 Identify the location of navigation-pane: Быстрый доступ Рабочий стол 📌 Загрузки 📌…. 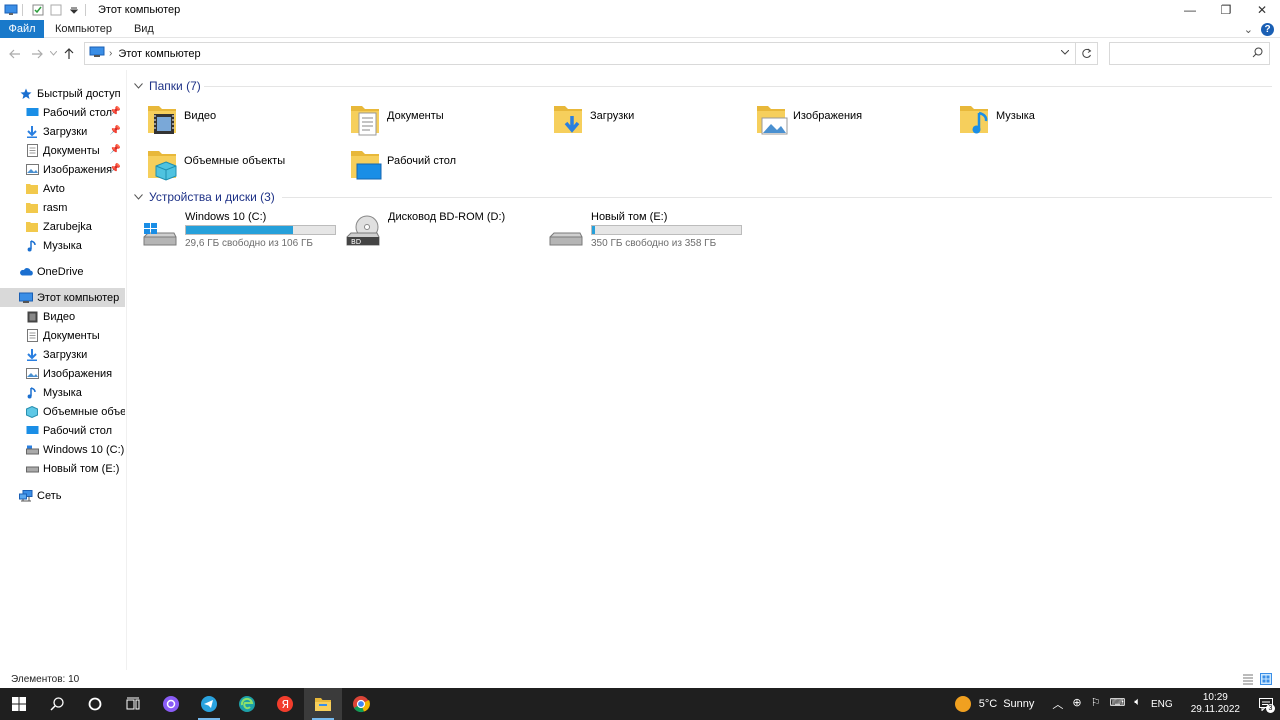
(62, 374).